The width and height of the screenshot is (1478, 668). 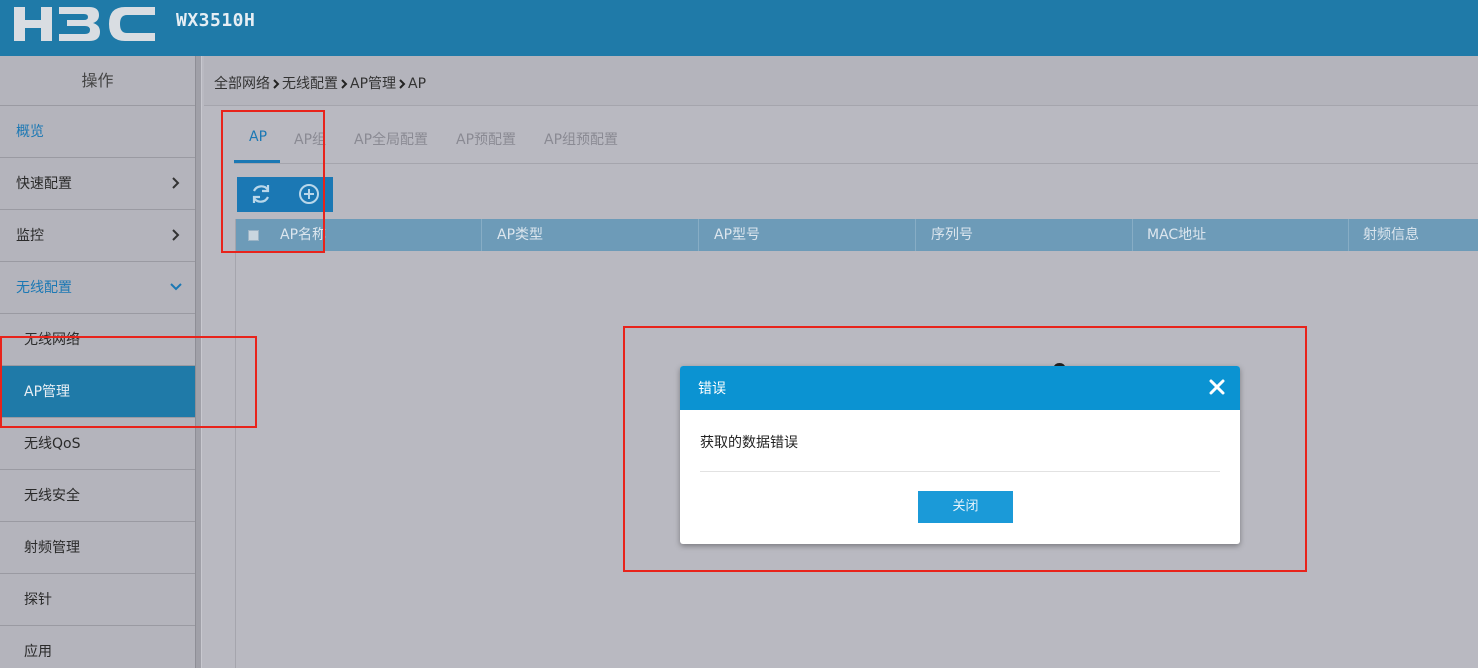 What do you see at coordinates (391, 139) in the screenshot?
I see `tab-ap-global-config: AP全局配置` at bounding box center [391, 139].